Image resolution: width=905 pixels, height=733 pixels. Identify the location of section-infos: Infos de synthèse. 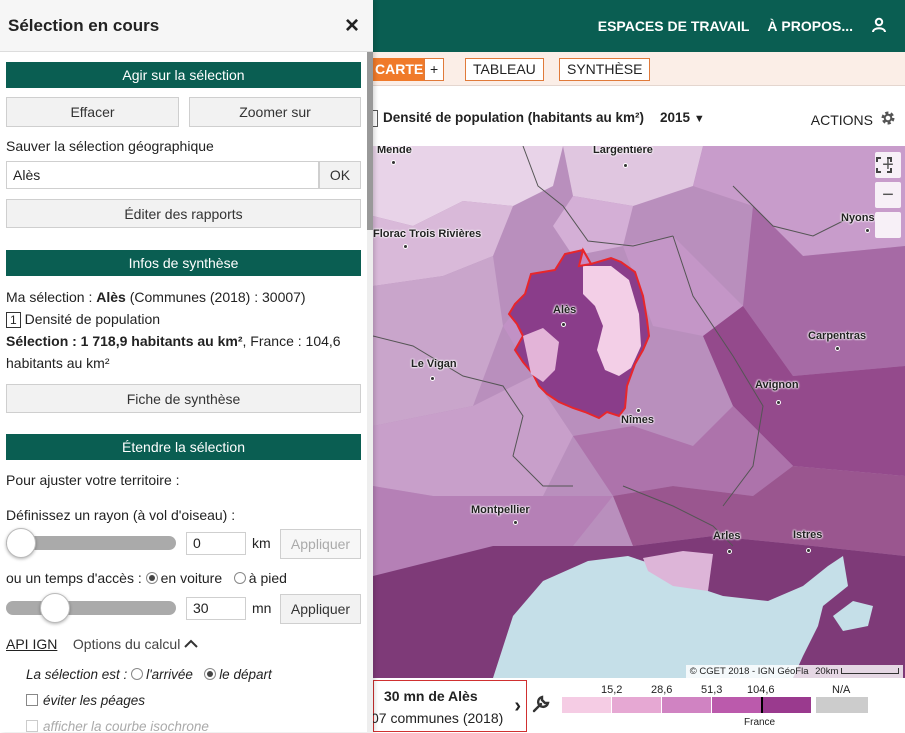
(183, 263).